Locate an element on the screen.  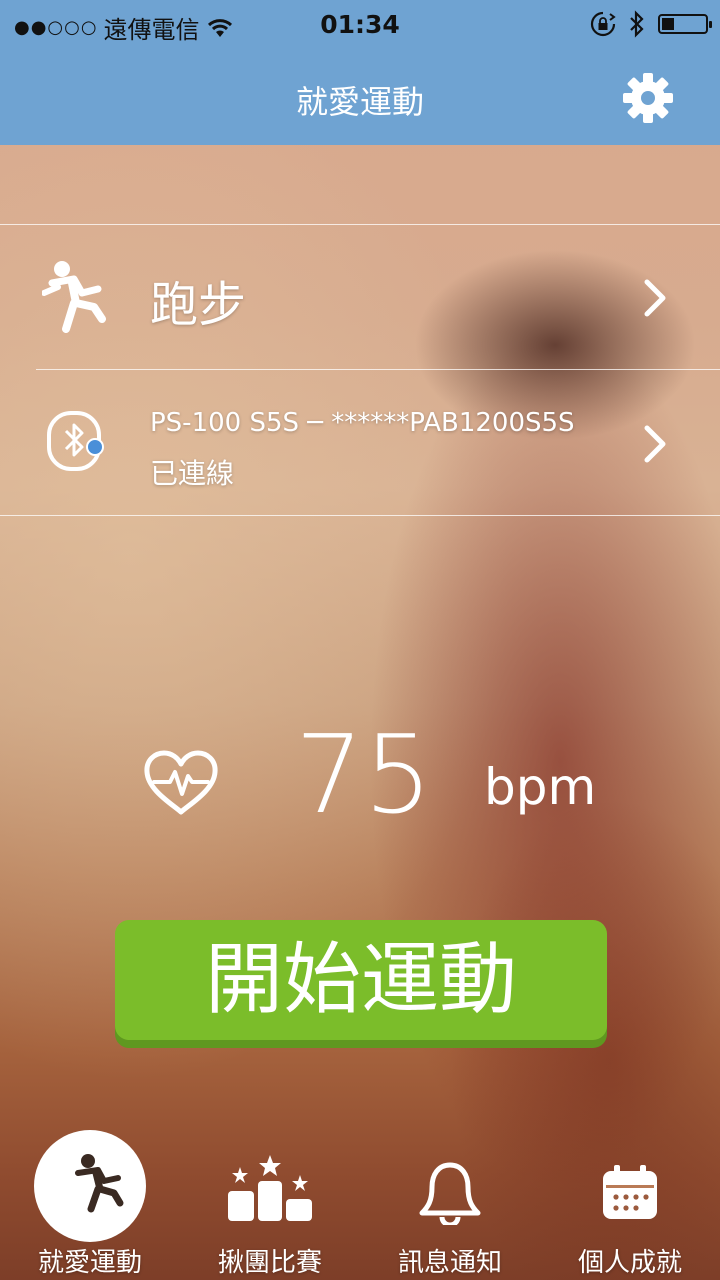
device-status: 已連線 is located at coordinates (192, 473).